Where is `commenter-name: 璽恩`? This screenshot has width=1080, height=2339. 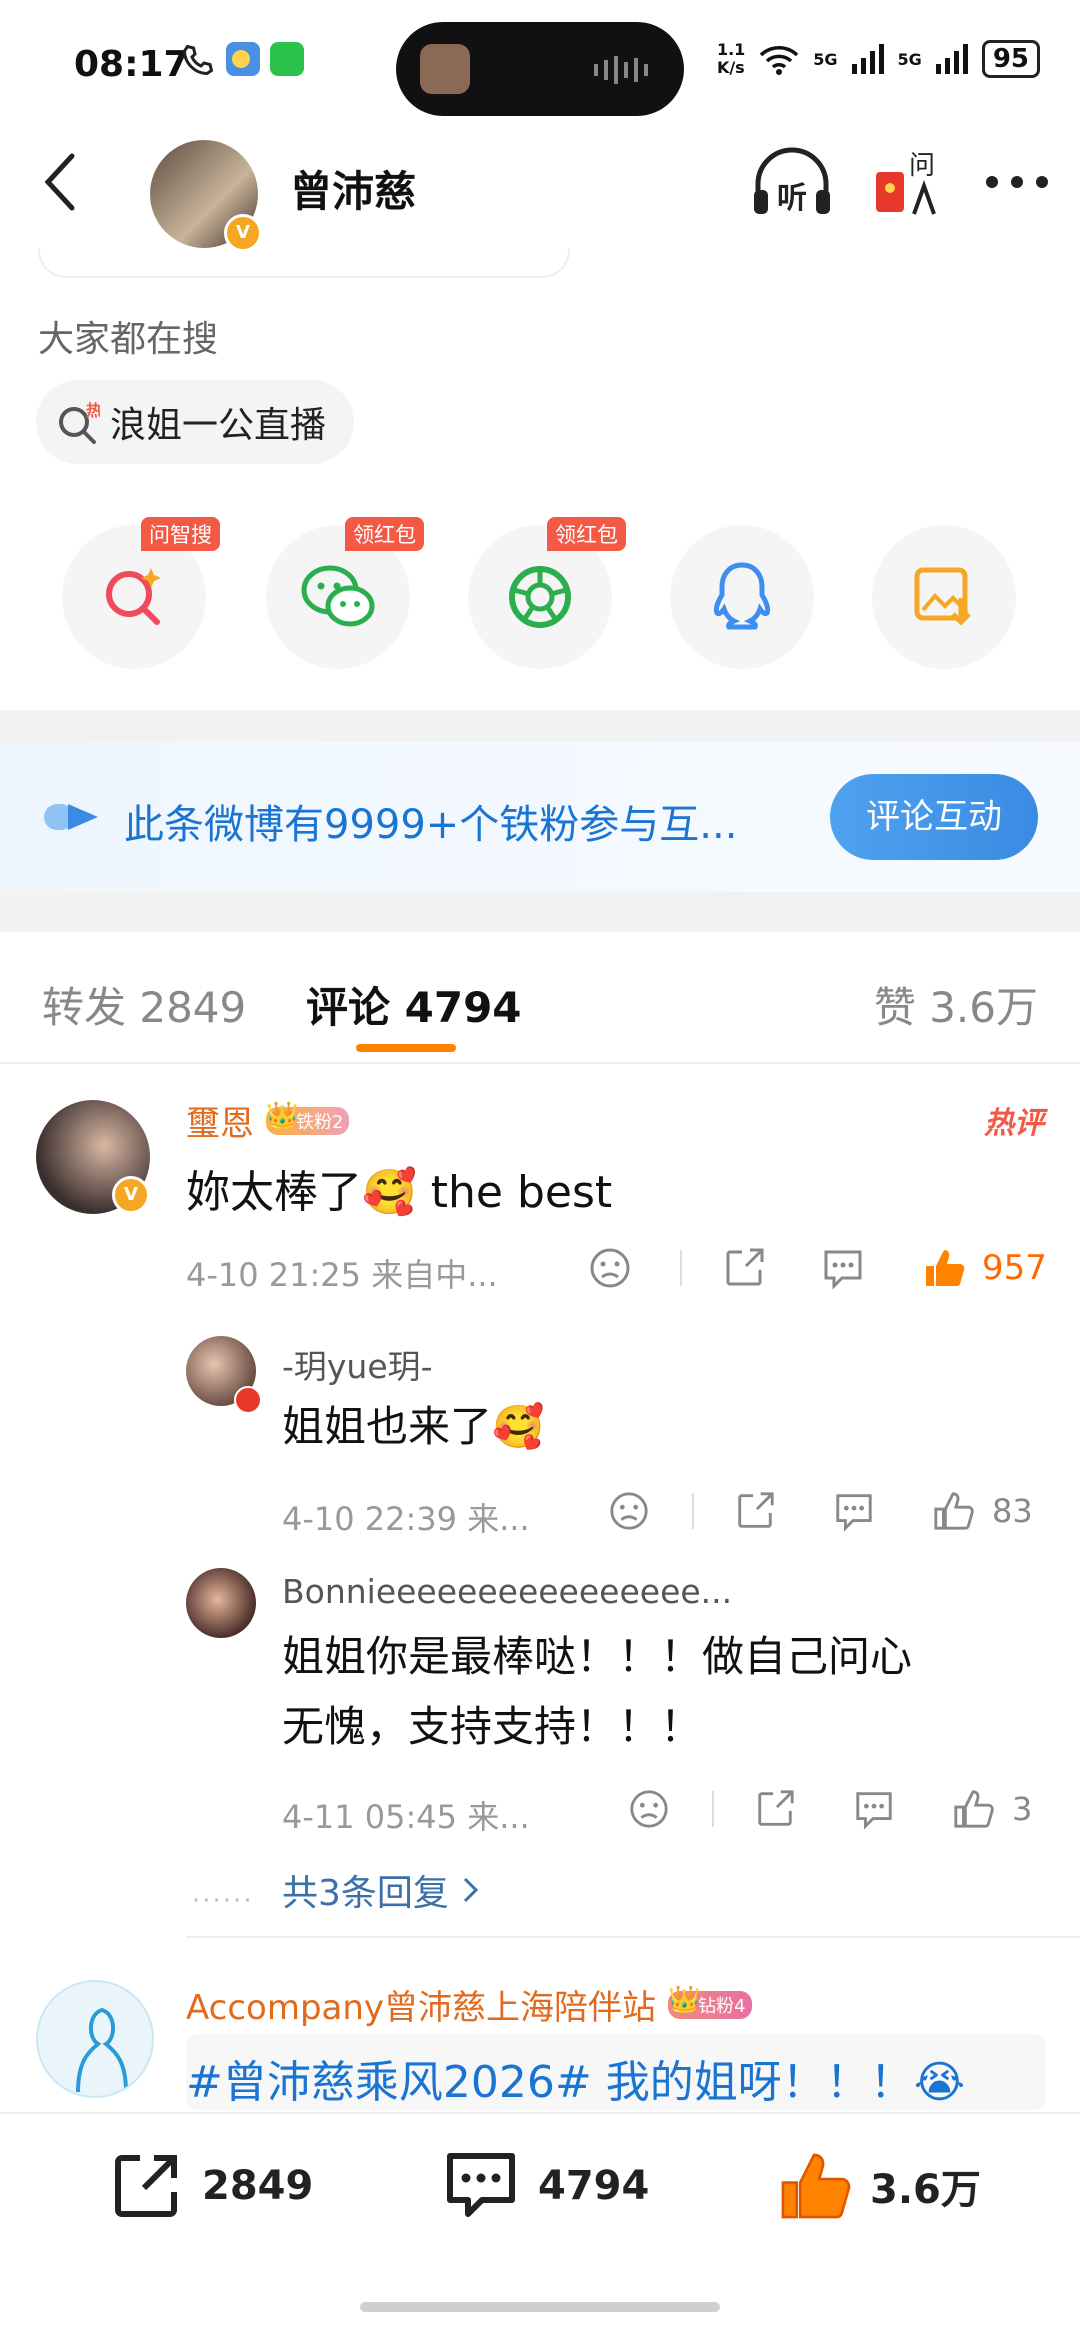
commenter-name: 璽恩 is located at coordinates (220, 1120).